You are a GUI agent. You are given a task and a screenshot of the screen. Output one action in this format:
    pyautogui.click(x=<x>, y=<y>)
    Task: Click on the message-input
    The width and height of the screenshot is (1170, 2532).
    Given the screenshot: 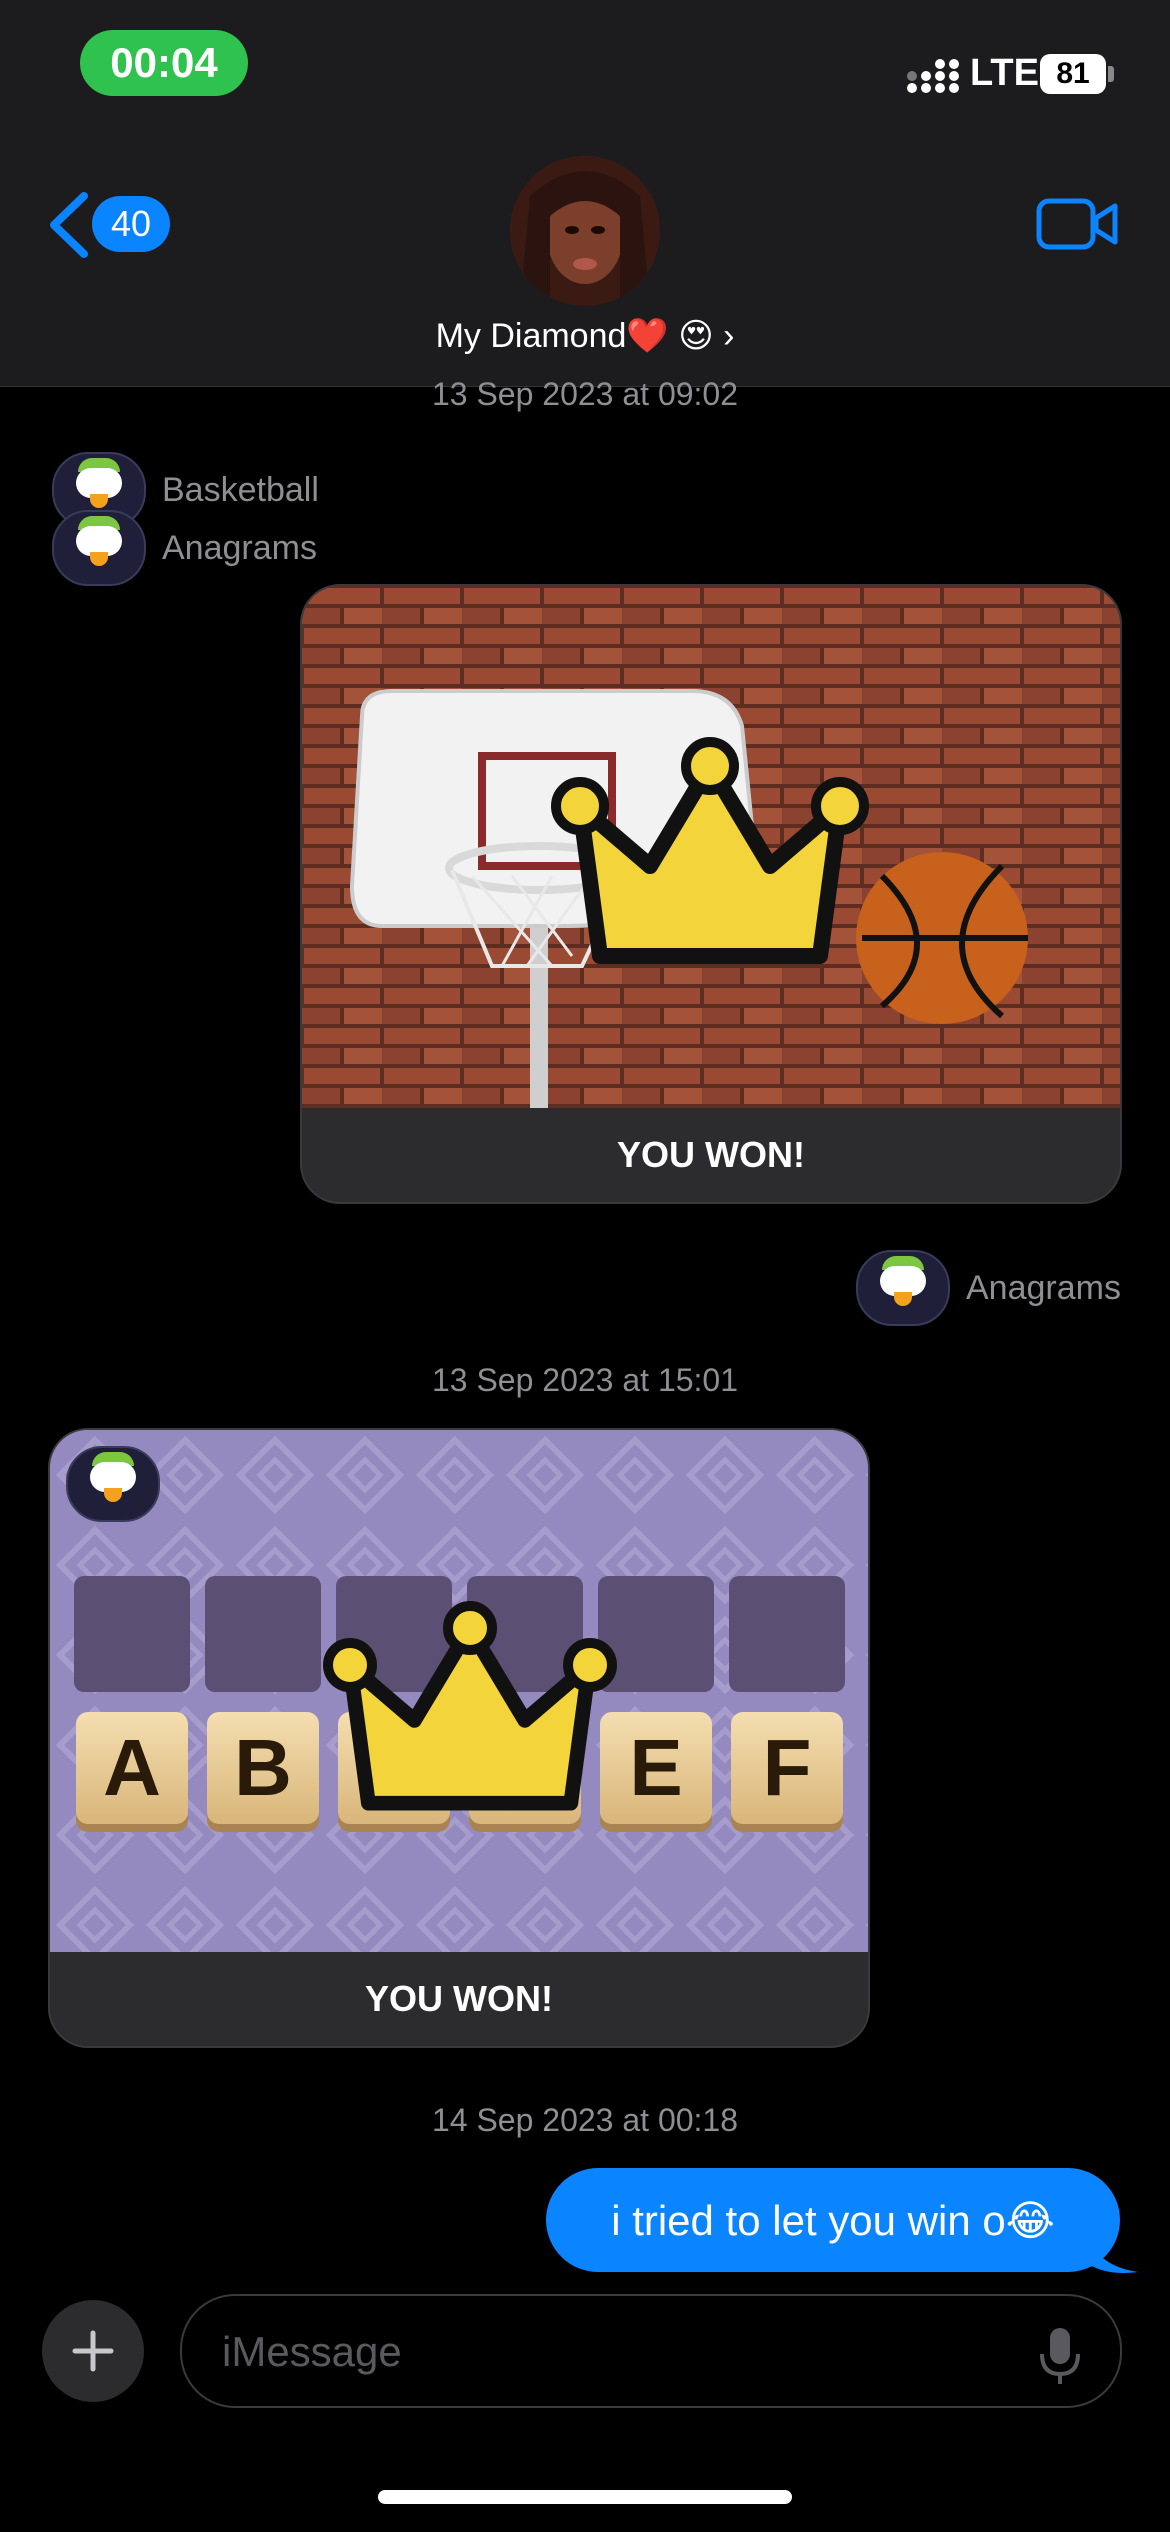 What is the action you would take?
    pyautogui.click(x=622, y=2352)
    